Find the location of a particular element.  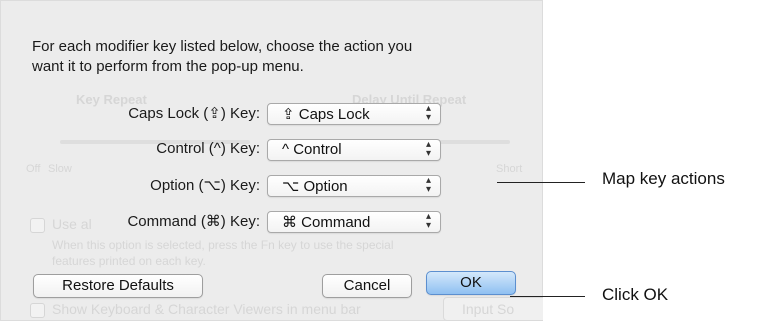

restore-defaults-button: Restore Defaults is located at coordinates (118, 286).